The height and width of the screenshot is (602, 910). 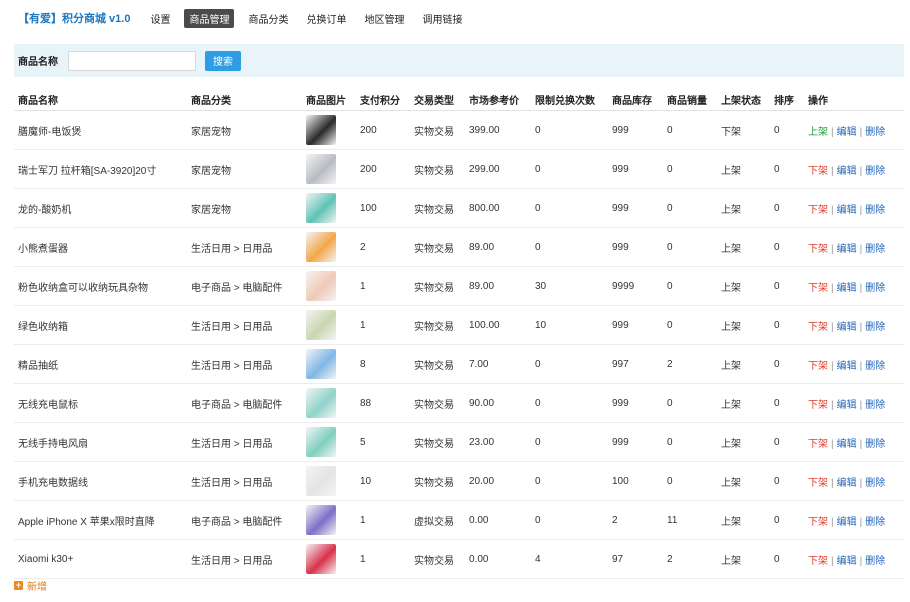 What do you see at coordinates (100, 130) in the screenshot?
I see `cell-name: 膳魔师-电饭煲` at bounding box center [100, 130].